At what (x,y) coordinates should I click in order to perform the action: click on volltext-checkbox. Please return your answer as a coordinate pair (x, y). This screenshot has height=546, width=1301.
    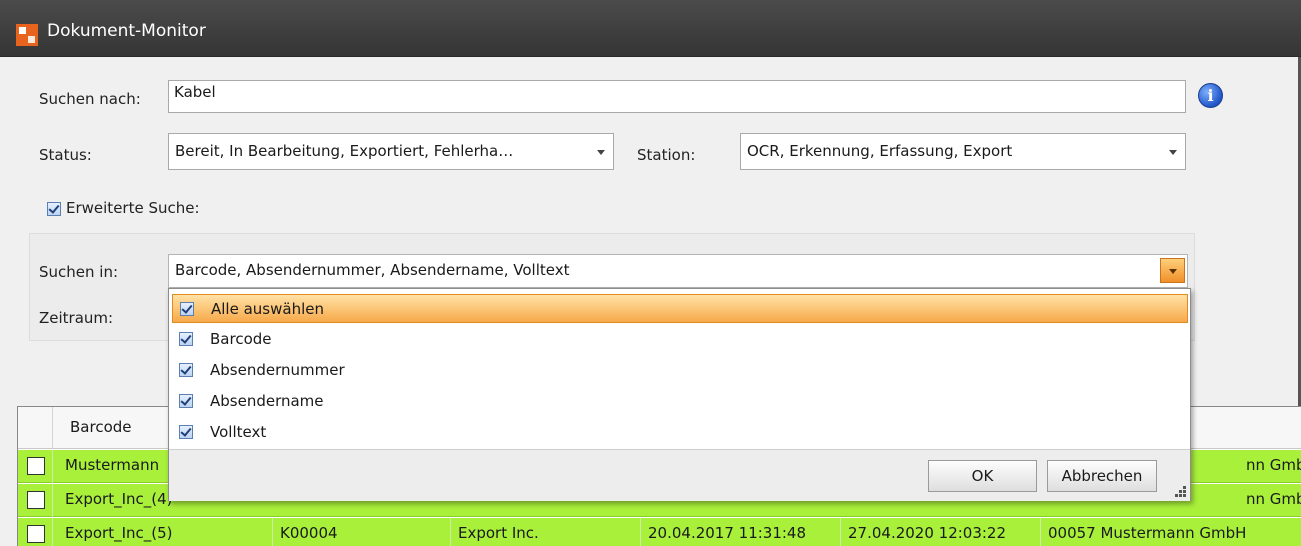
    Looking at the image, I should click on (186, 432).